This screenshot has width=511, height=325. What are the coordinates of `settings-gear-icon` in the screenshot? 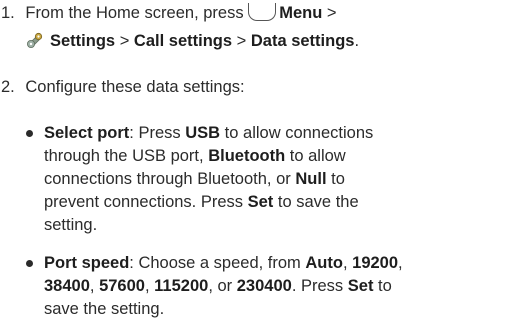 It's located at (35, 40).